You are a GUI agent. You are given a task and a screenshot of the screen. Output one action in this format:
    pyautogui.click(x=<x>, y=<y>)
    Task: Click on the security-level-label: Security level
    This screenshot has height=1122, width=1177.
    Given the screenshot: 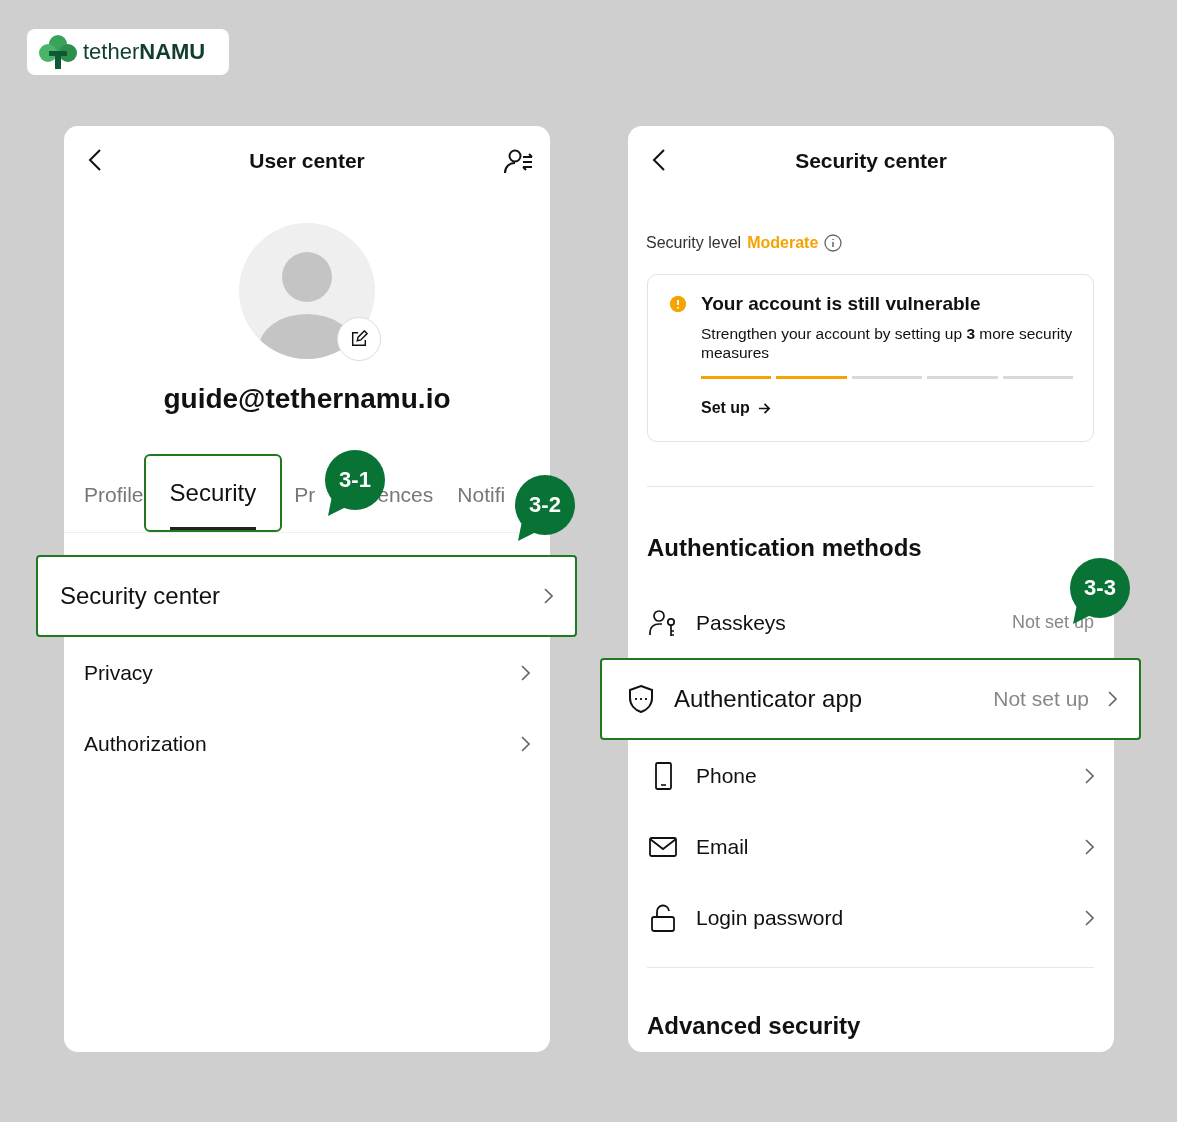 What is the action you would take?
    pyautogui.click(x=694, y=243)
    